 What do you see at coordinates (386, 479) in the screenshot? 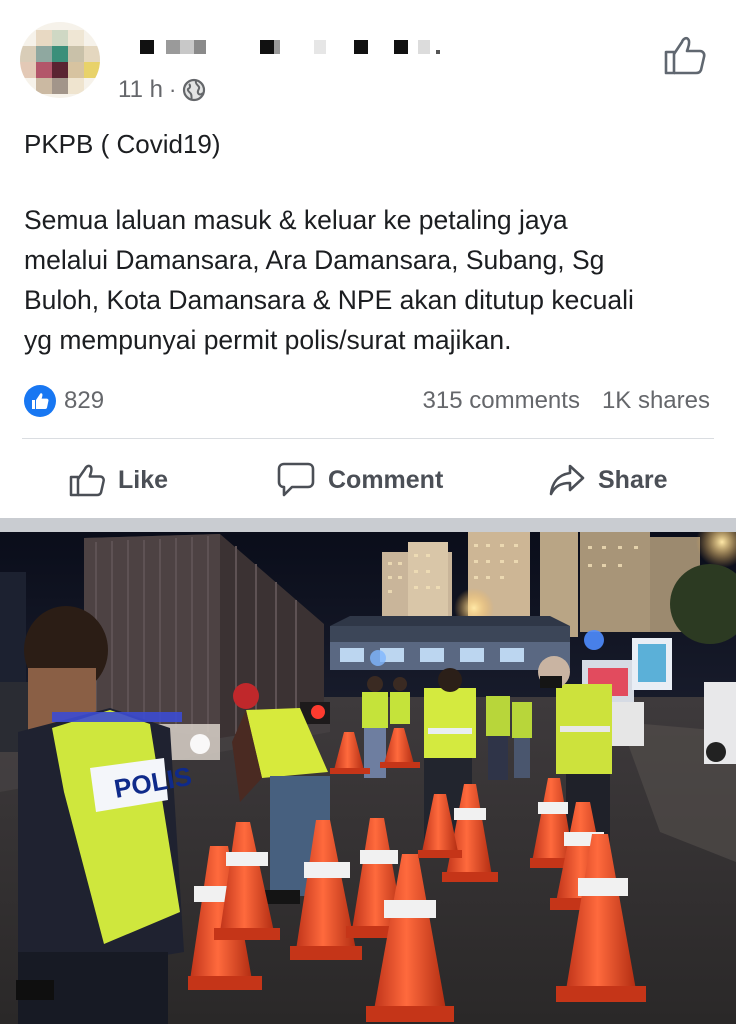
I see `comment-button-label: Comment` at bounding box center [386, 479].